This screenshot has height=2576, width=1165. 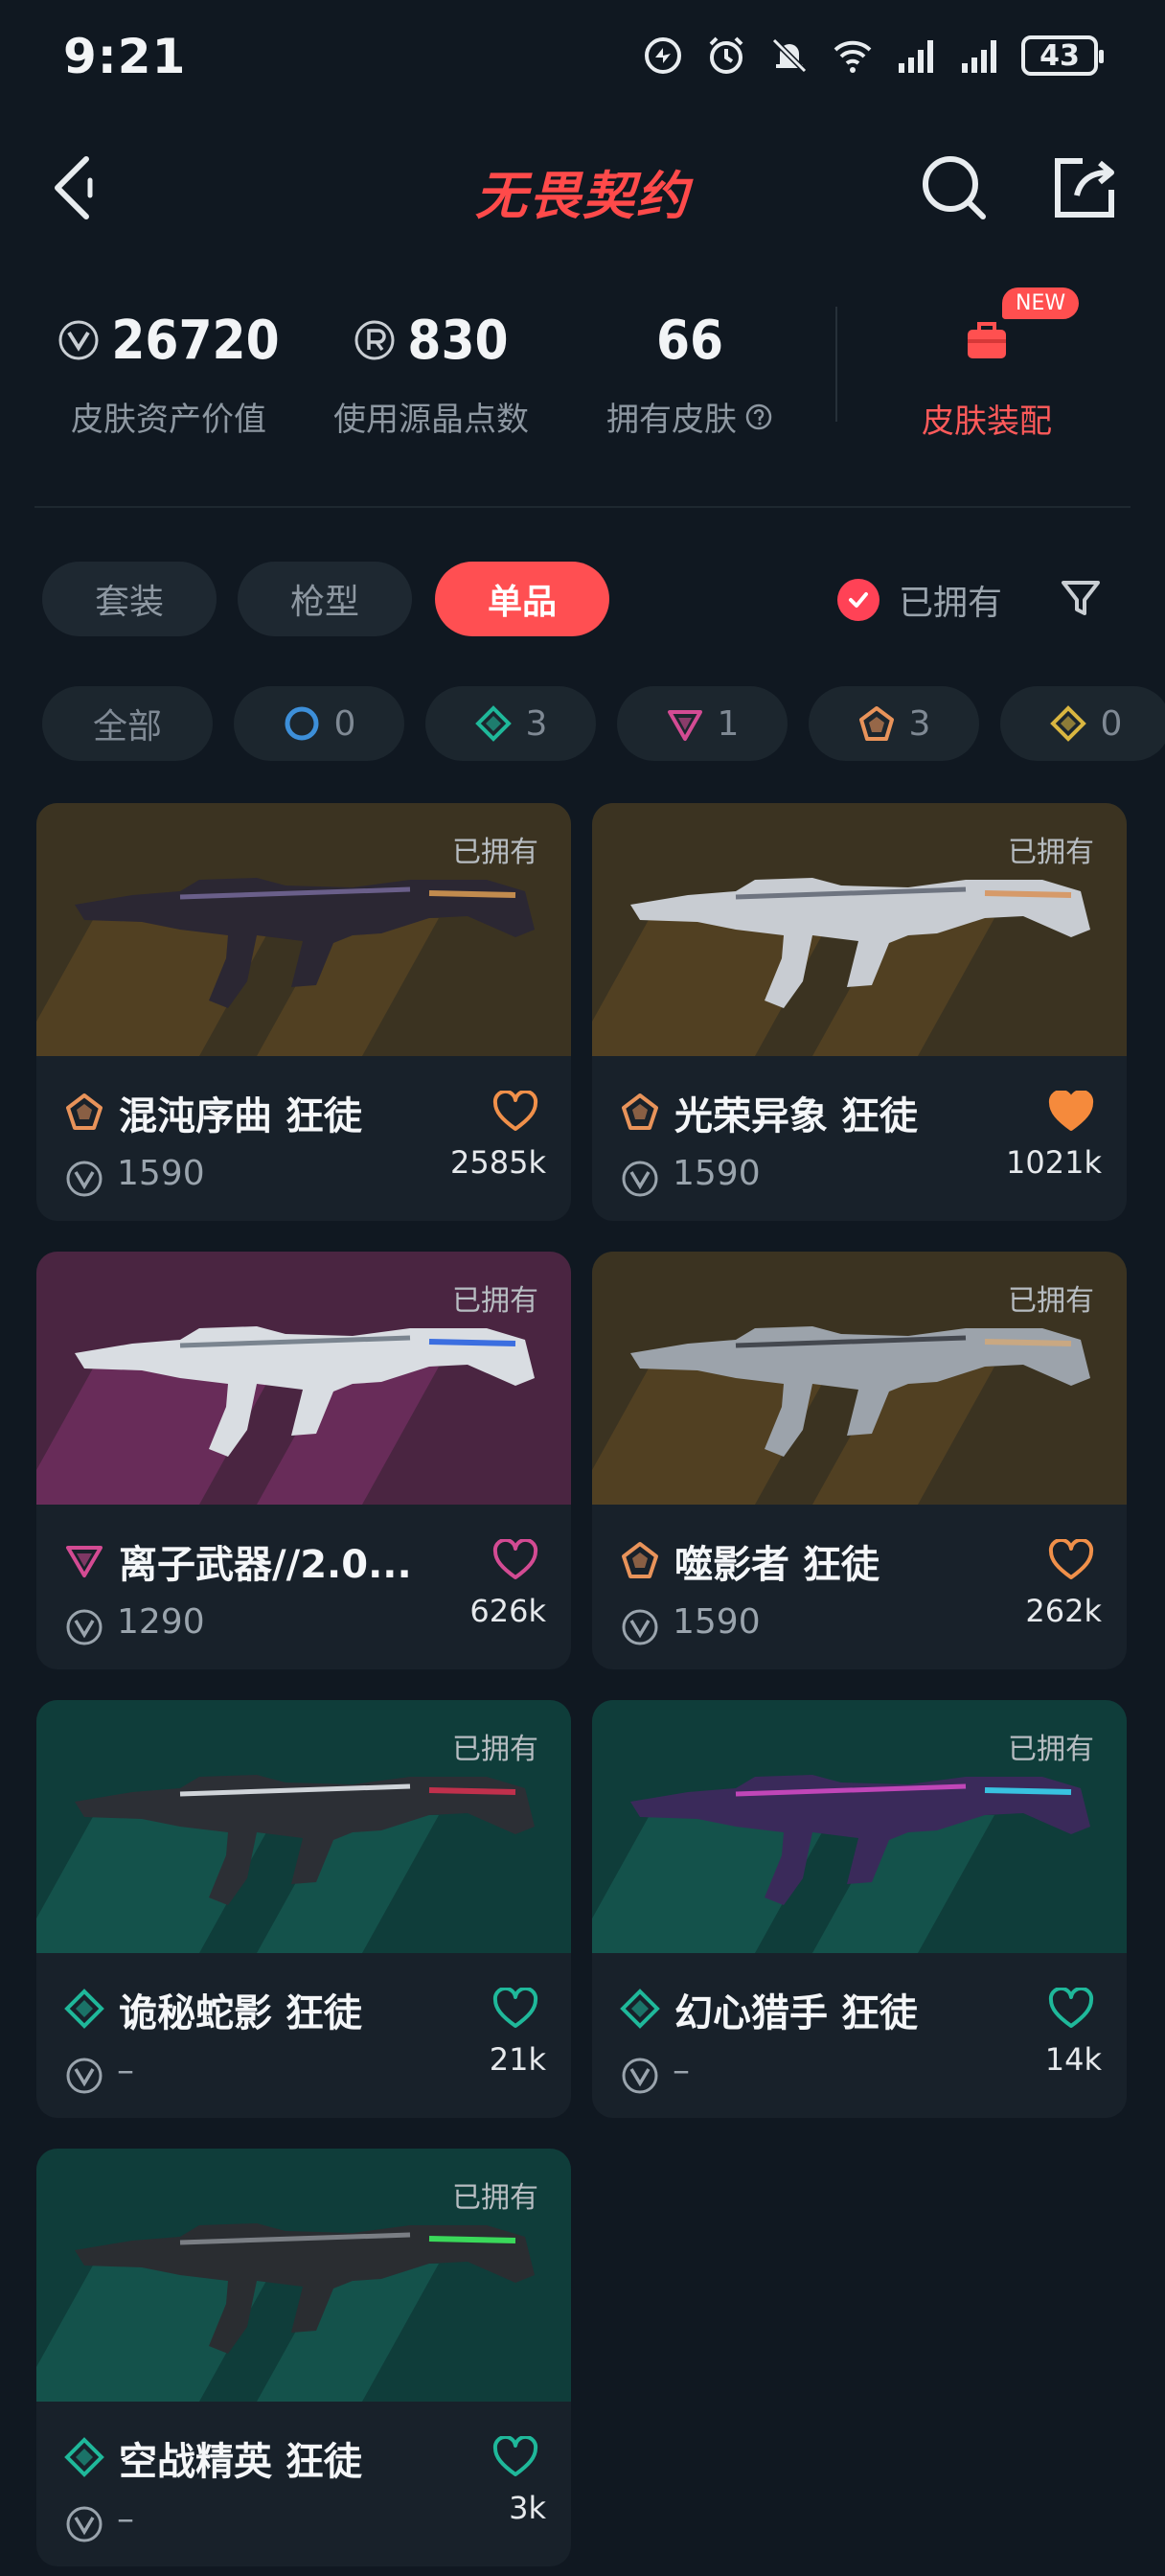 I want to click on skin-name: 混沌序曲 狂徒, so click(x=241, y=1116).